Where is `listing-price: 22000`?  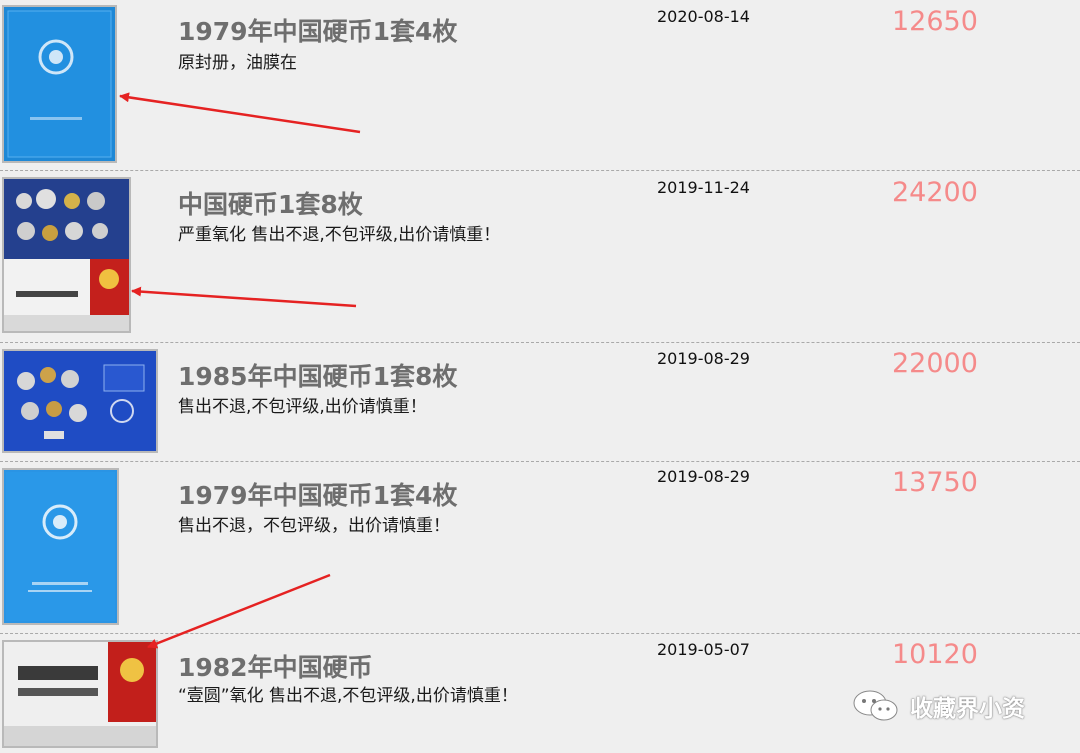 listing-price: 22000 is located at coordinates (935, 363).